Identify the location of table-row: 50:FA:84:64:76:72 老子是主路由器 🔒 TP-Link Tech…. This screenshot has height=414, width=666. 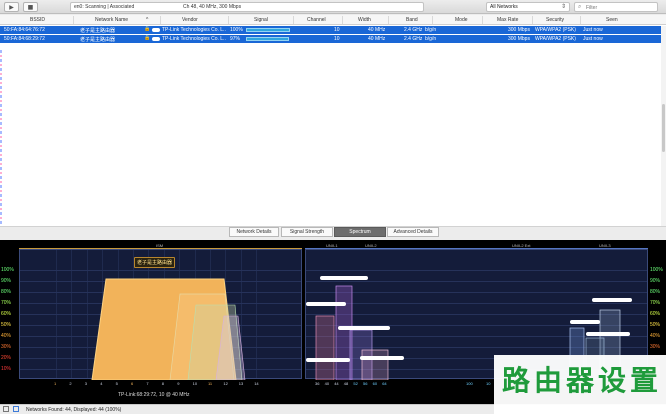
(333, 30).